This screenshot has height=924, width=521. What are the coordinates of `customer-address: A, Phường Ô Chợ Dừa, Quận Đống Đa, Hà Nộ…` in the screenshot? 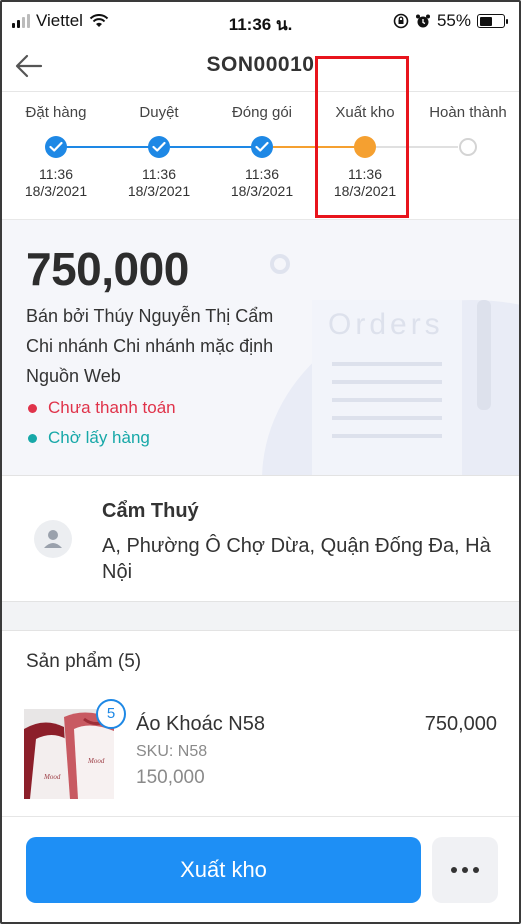 It's located at (296, 559).